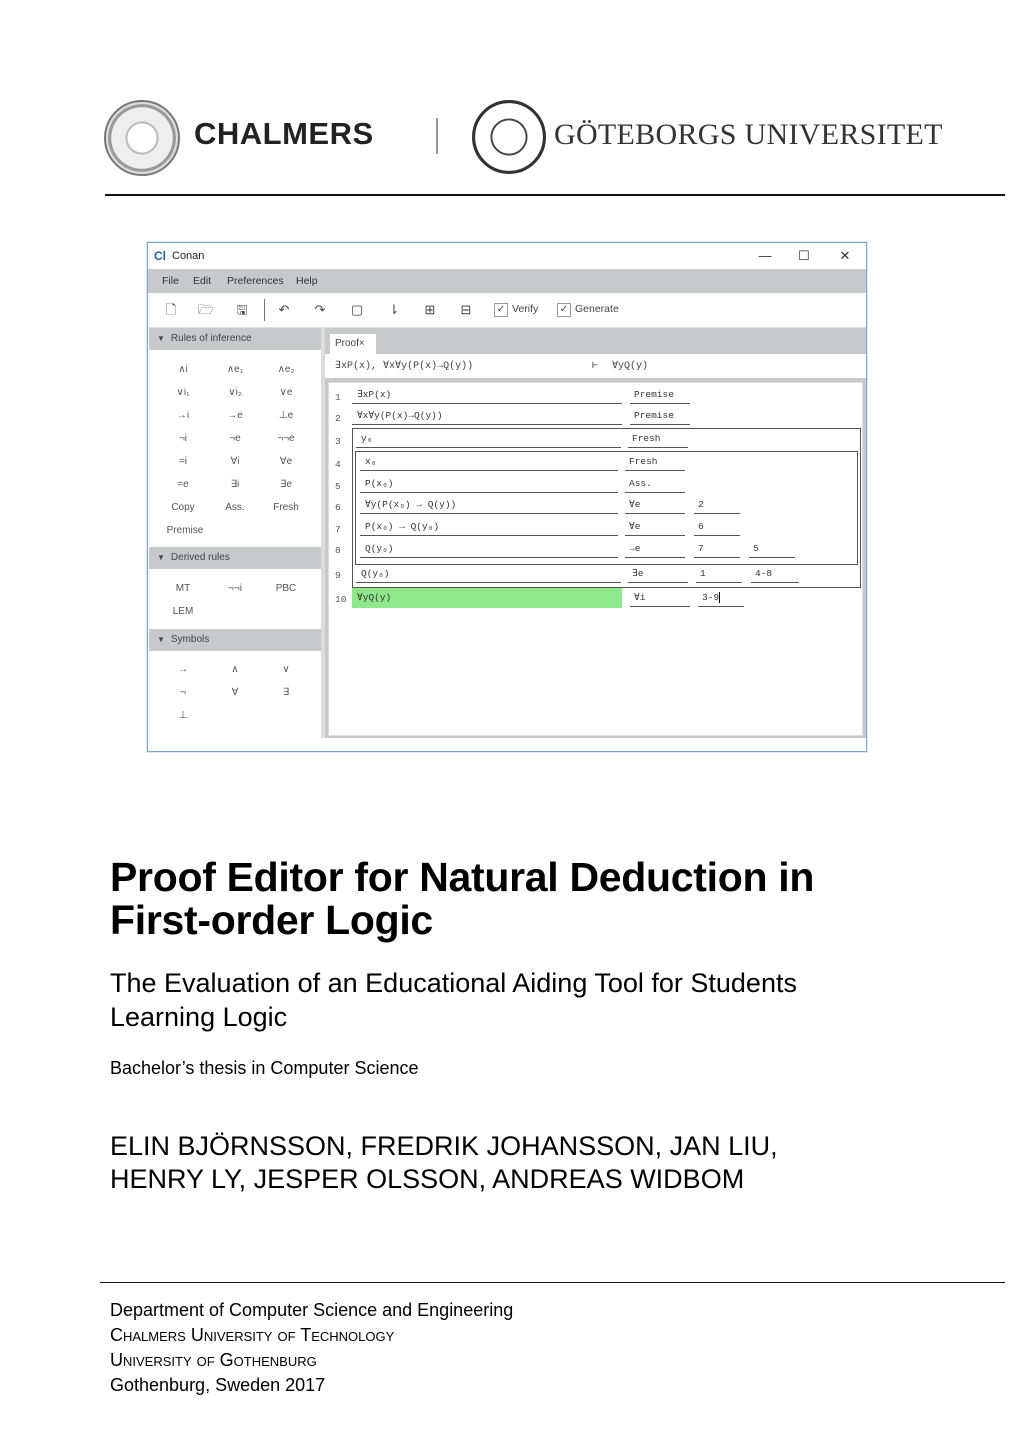 Image resolution: width=1020 pixels, height=1442 pixels. Describe the element at coordinates (489, 484) in the screenshot. I see `formula-field: P(x₀)` at that location.